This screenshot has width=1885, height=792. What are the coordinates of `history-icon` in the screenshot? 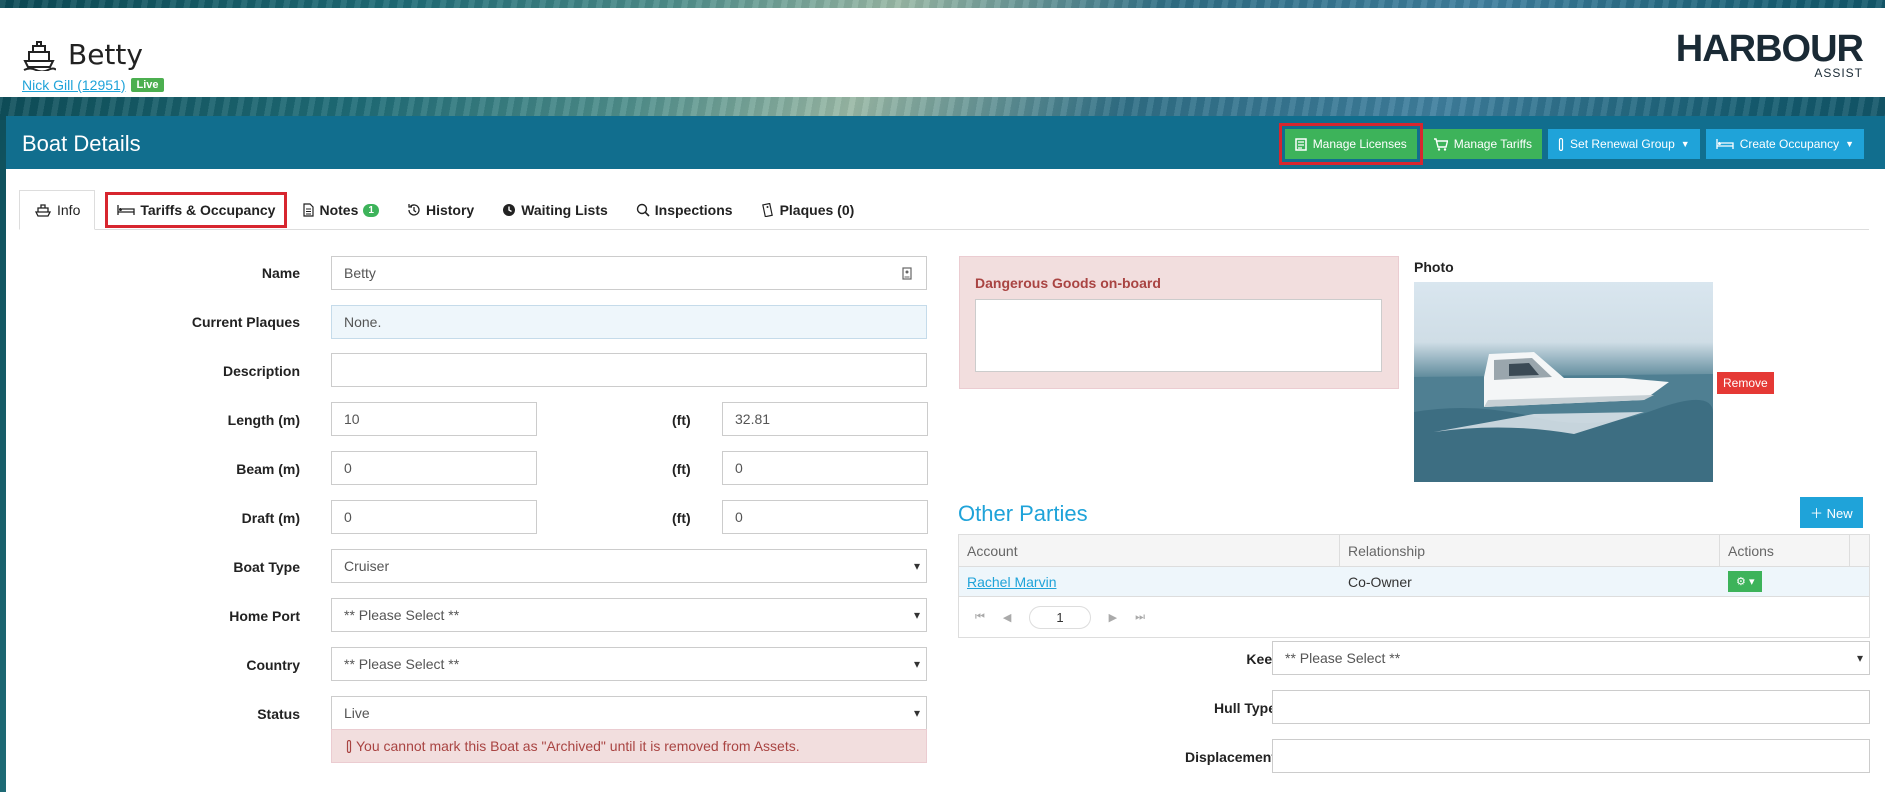 It's located at (414, 210).